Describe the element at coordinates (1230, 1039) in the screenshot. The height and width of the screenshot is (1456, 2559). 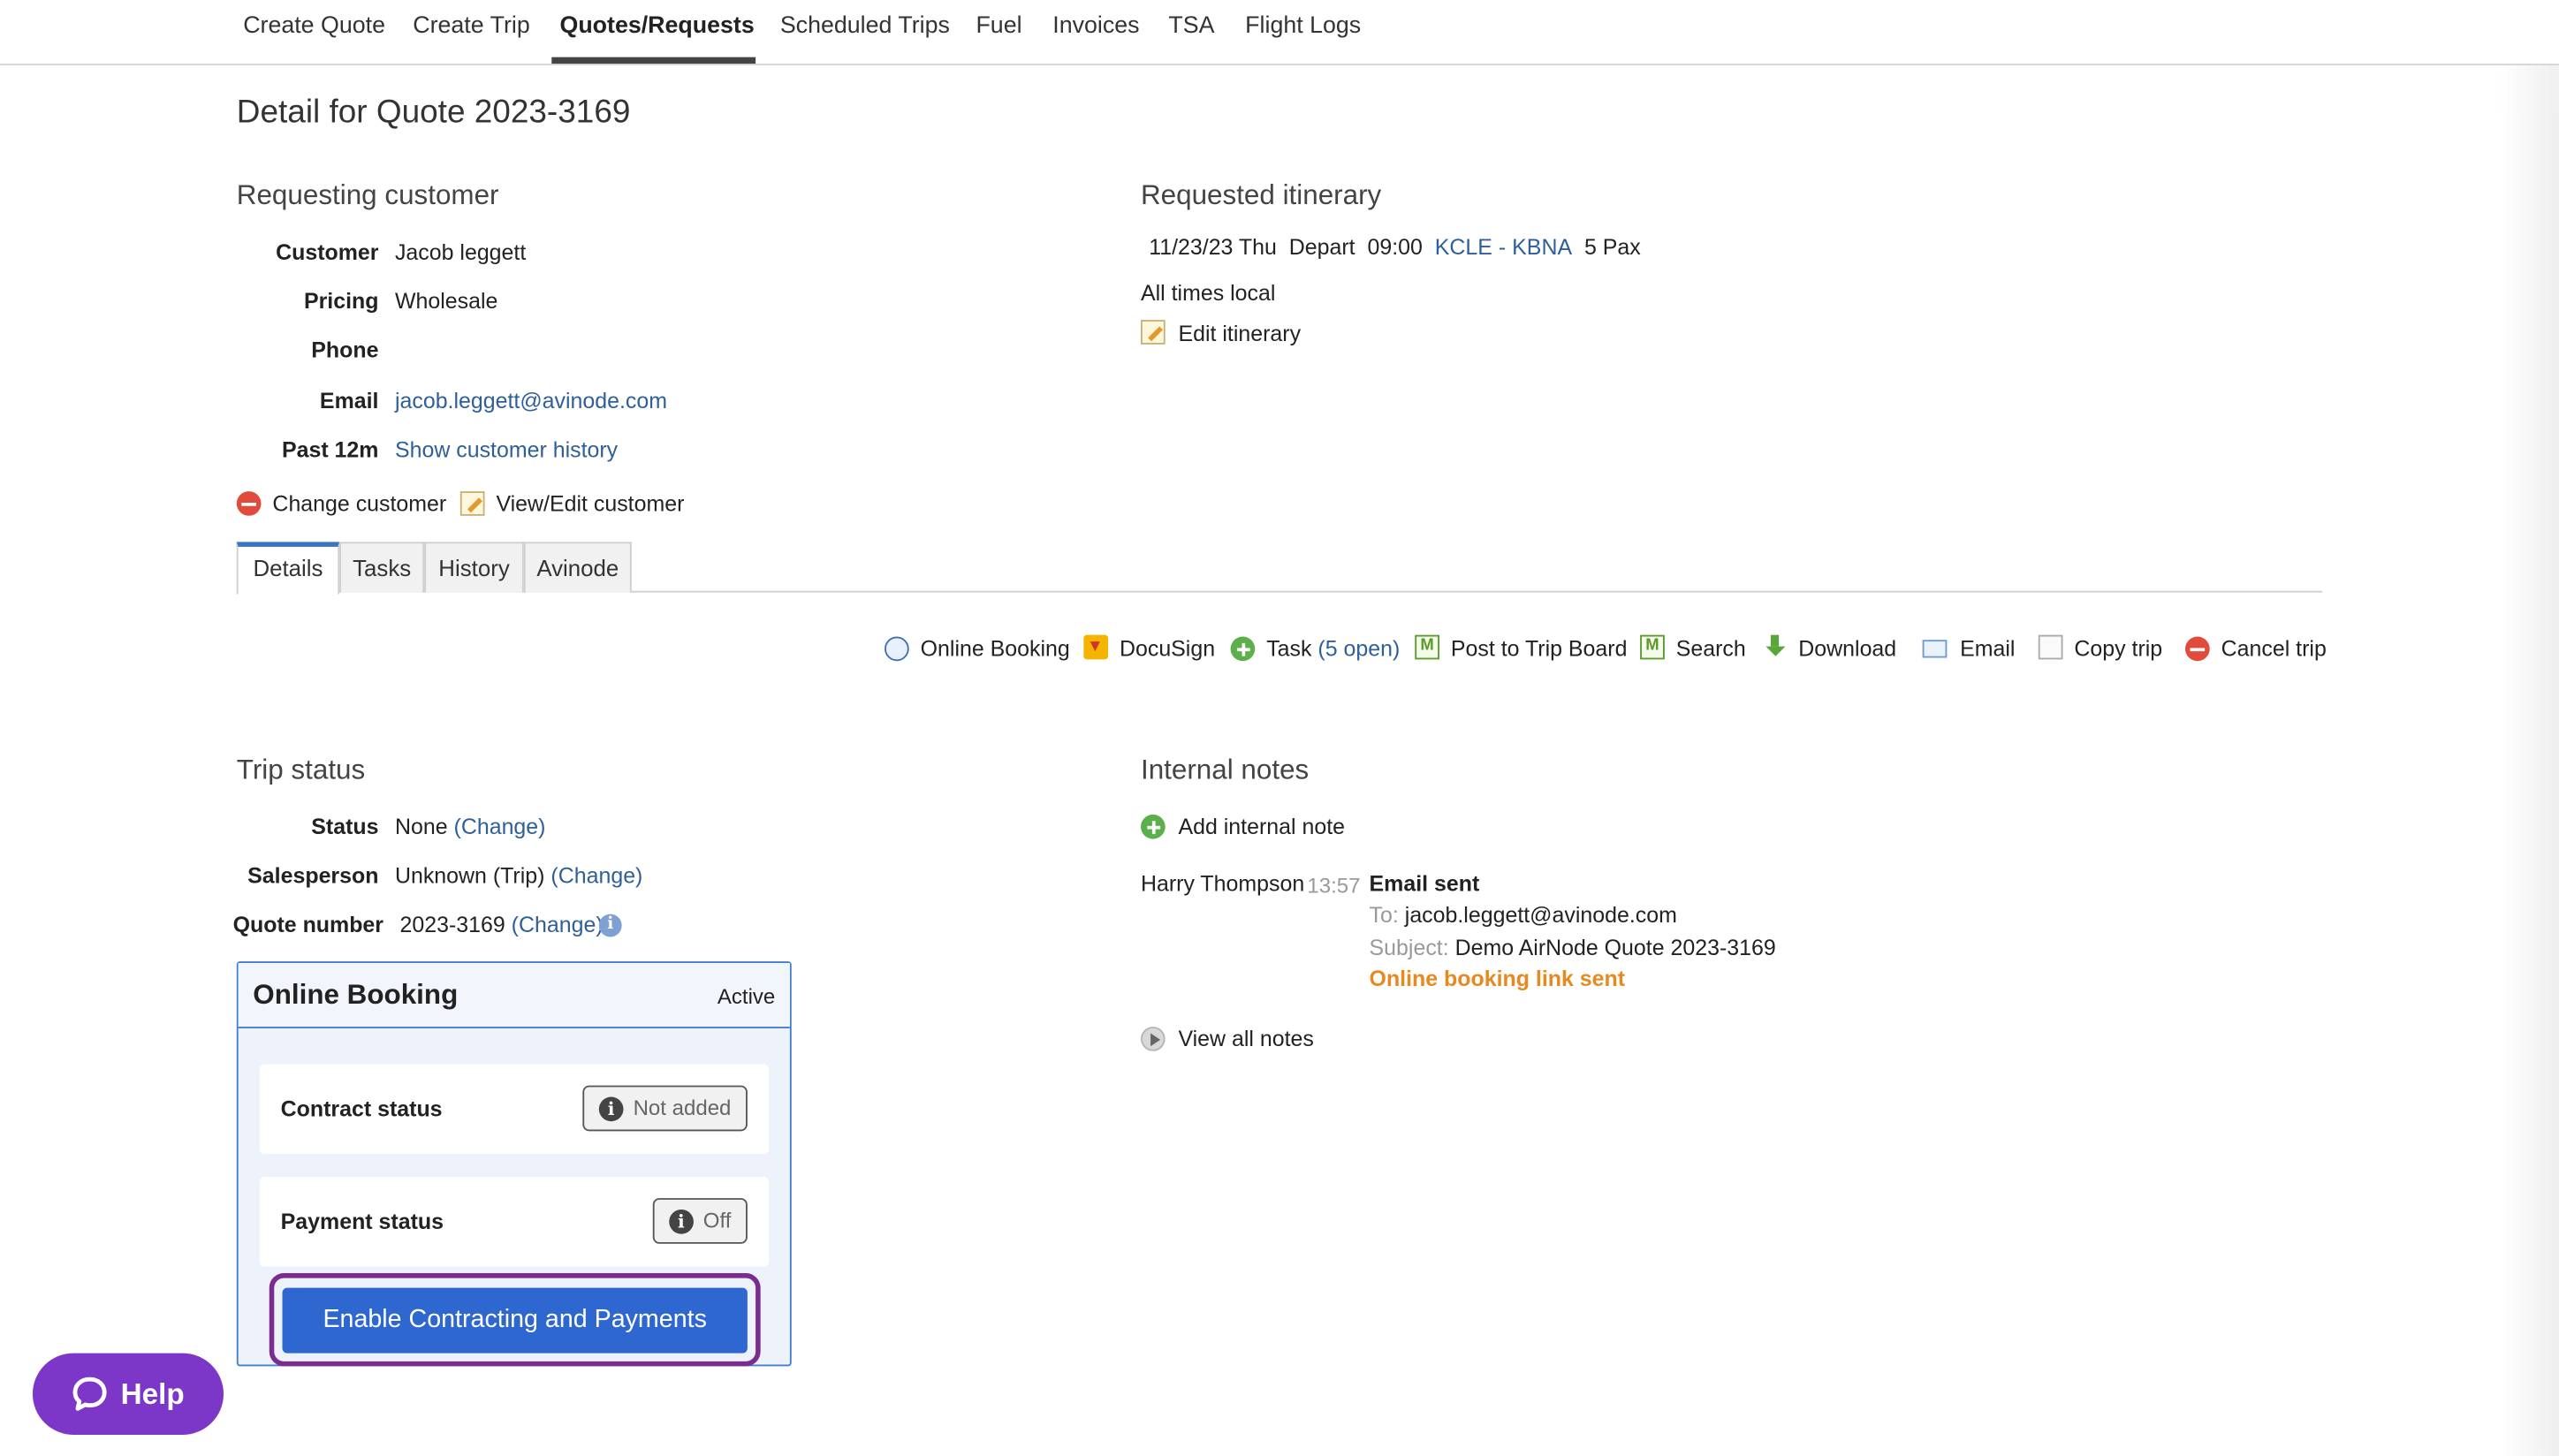
I see `view-all-notes-button: View all notes` at that location.